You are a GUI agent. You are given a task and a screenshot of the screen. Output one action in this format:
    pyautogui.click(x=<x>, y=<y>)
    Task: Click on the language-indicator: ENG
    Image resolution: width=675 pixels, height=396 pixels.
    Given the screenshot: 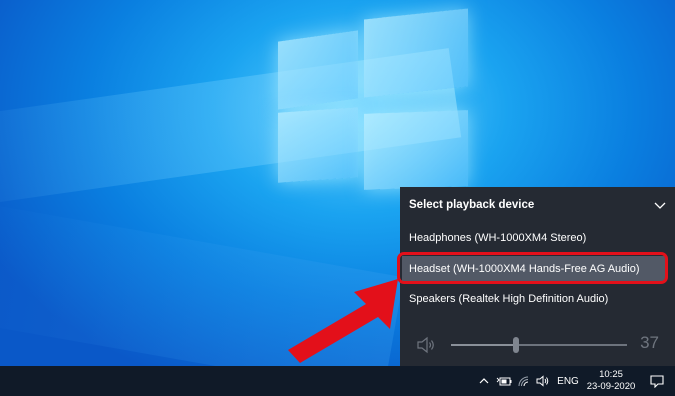 What is the action you would take?
    pyautogui.click(x=568, y=381)
    